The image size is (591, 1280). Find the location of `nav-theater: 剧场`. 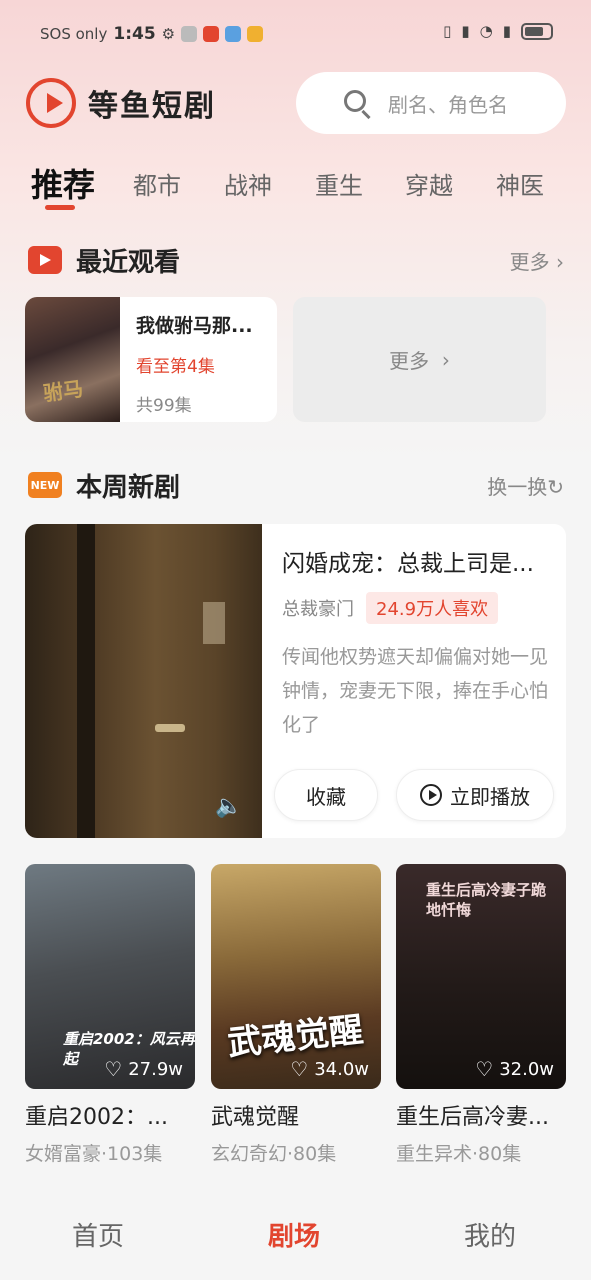

nav-theater: 剧场 is located at coordinates (294, 1234).